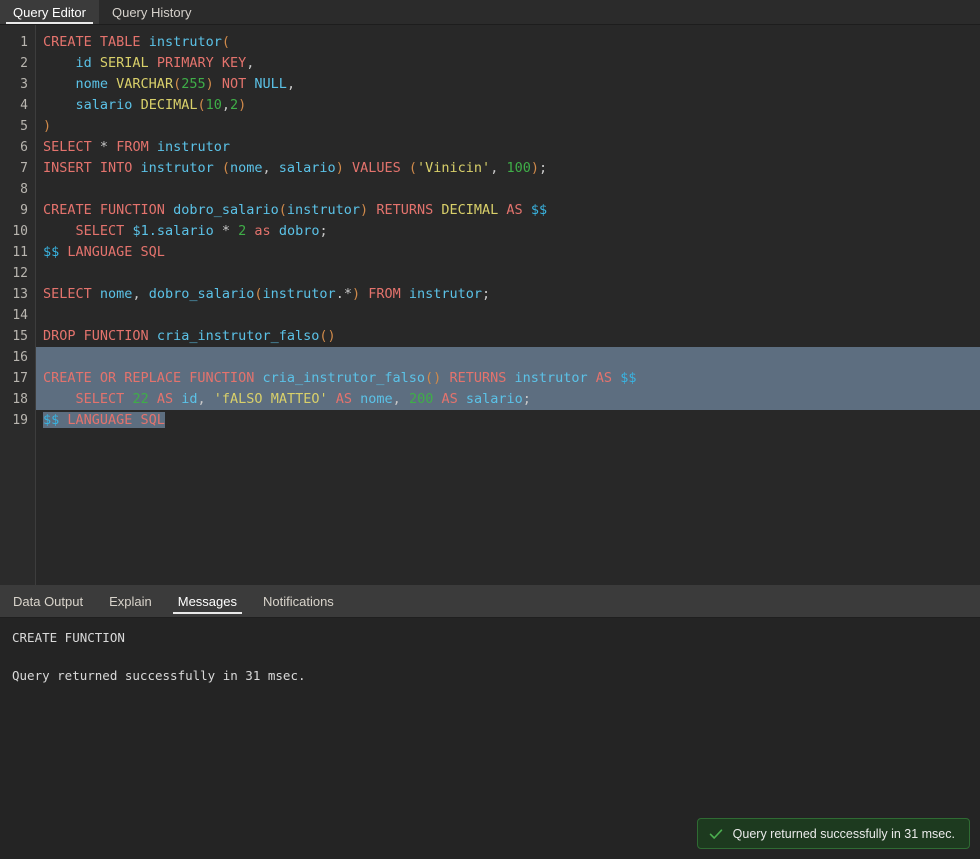  Describe the element at coordinates (20, 336) in the screenshot. I see `line-number: 15` at that location.